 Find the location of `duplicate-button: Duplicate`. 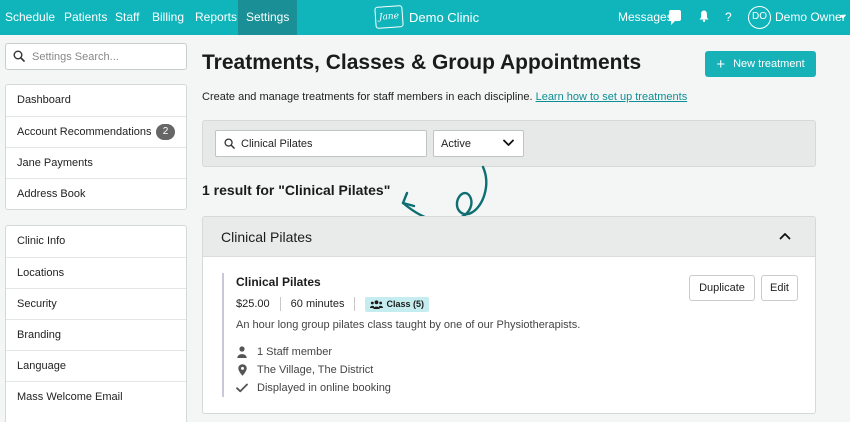

duplicate-button: Duplicate is located at coordinates (722, 288).